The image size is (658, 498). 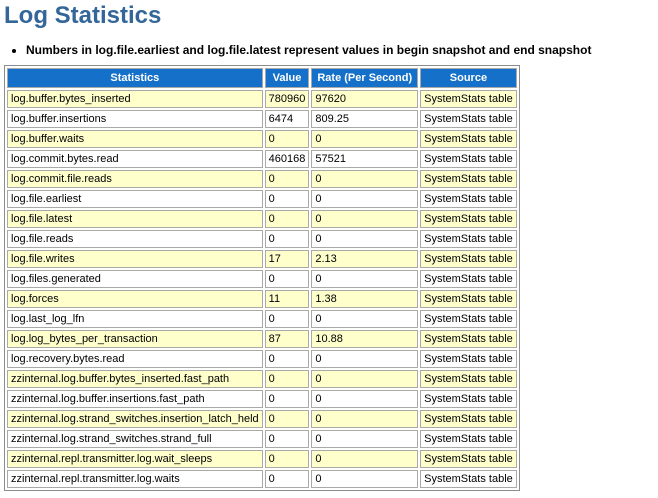 What do you see at coordinates (287, 339) in the screenshot?
I see `cell-value: 87` at bounding box center [287, 339].